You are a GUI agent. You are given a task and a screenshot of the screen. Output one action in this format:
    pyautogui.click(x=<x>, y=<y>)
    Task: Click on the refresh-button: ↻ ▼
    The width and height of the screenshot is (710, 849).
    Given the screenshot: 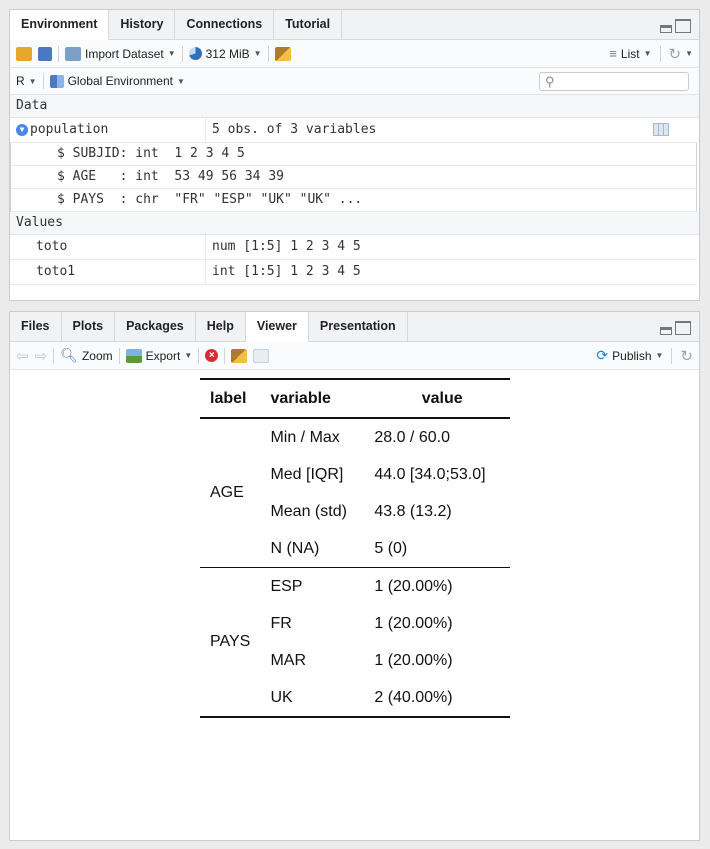 What is the action you would take?
    pyautogui.click(x=681, y=54)
    